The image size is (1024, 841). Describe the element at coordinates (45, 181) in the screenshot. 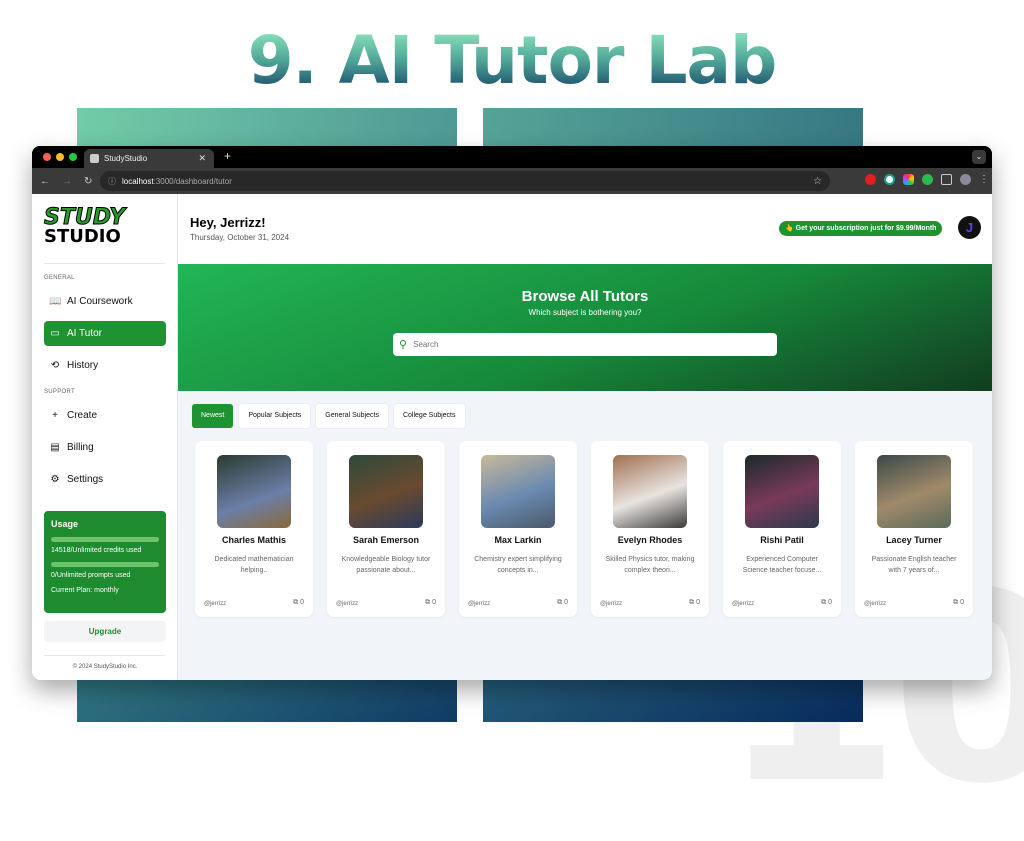

I see `back-icon: ←` at that location.